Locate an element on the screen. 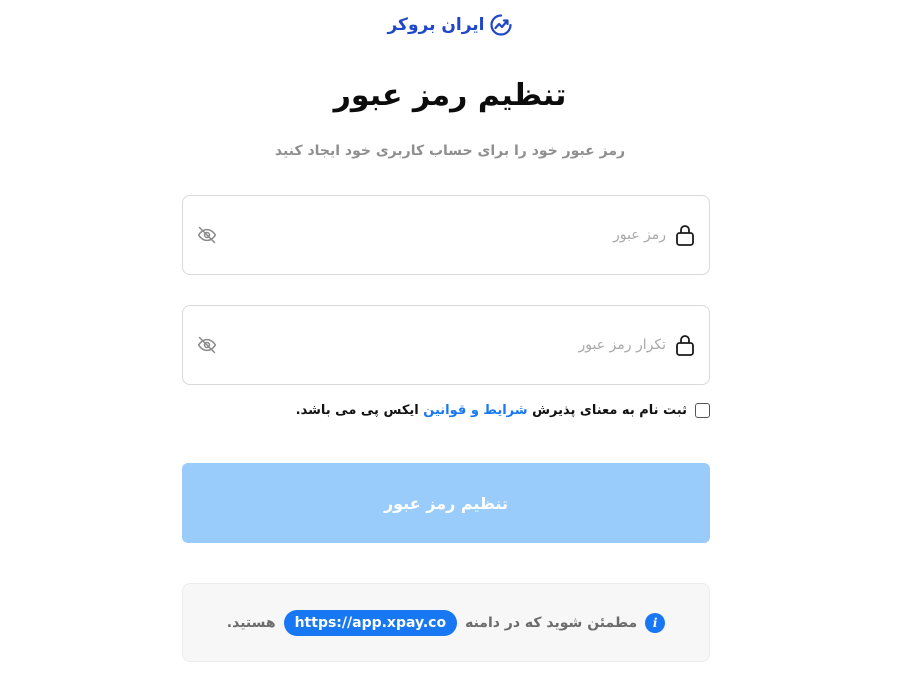 This screenshot has height=679, width=900. page-title: تنظیم رمز عبور is located at coordinates (450, 95).